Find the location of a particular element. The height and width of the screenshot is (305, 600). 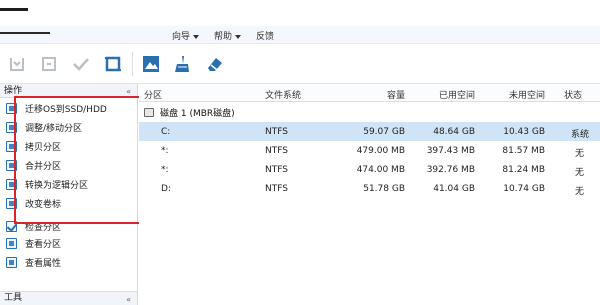

copy-icon is located at coordinates (11, 146).